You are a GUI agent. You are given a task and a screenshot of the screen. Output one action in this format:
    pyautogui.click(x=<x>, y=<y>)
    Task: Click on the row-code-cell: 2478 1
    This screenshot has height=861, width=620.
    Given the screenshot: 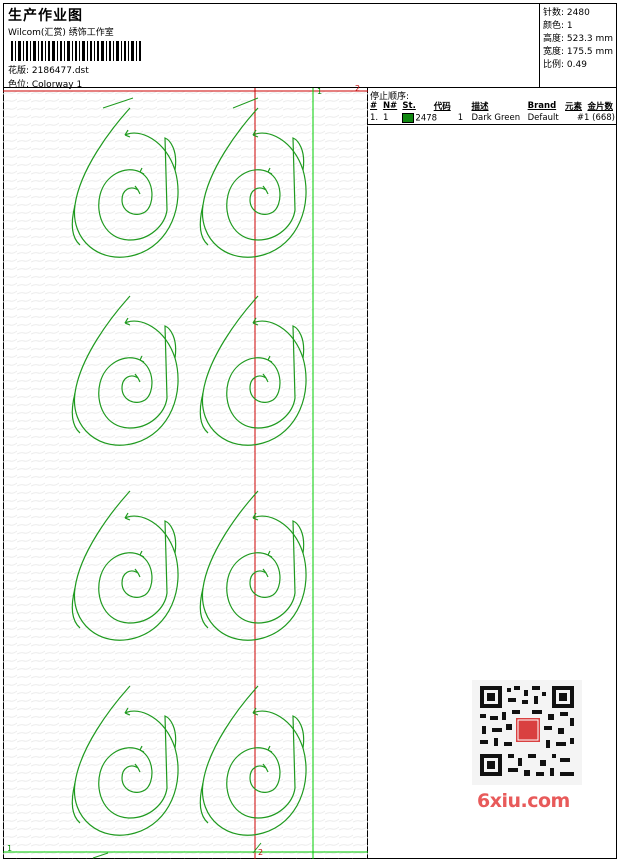 What is the action you would take?
    pyautogui.click(x=435, y=118)
    